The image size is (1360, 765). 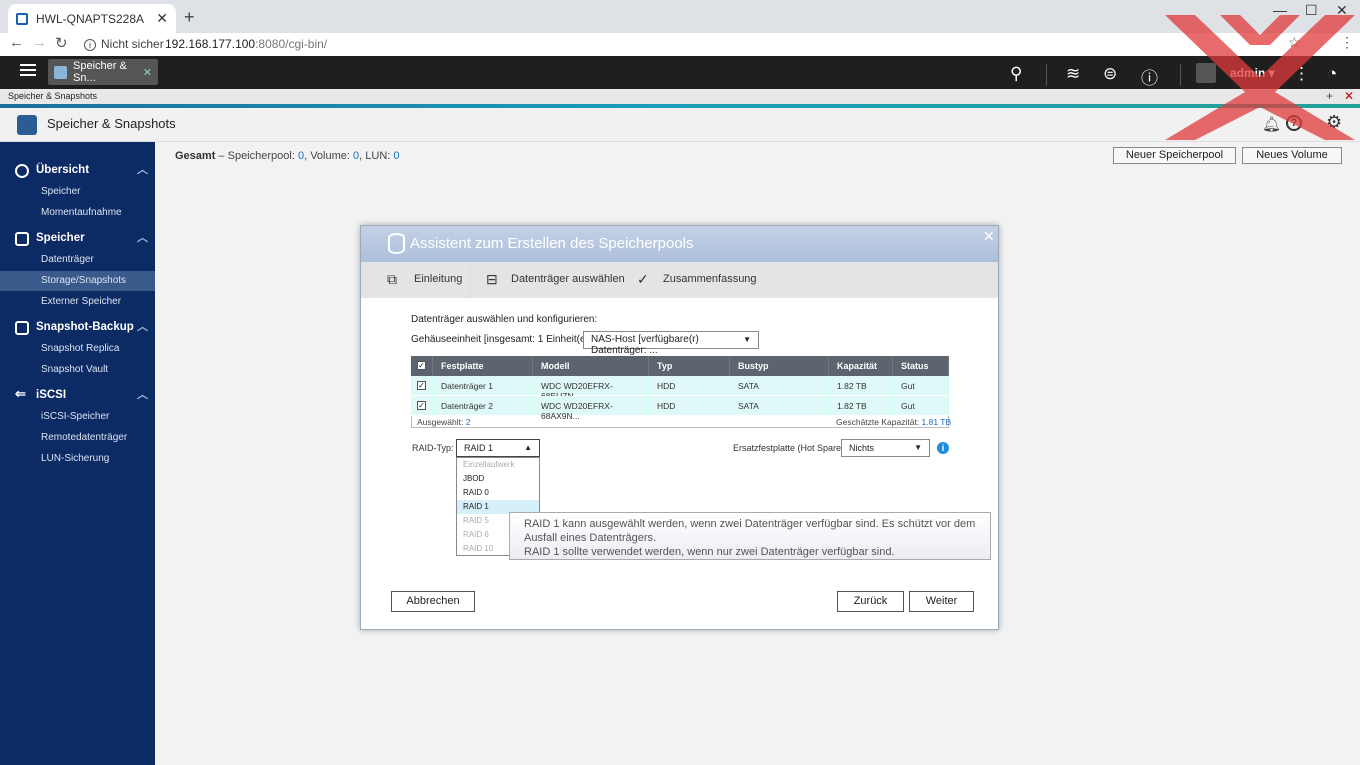 What do you see at coordinates (60, 238) in the screenshot?
I see `sidebar-section-label: Speicher` at bounding box center [60, 238].